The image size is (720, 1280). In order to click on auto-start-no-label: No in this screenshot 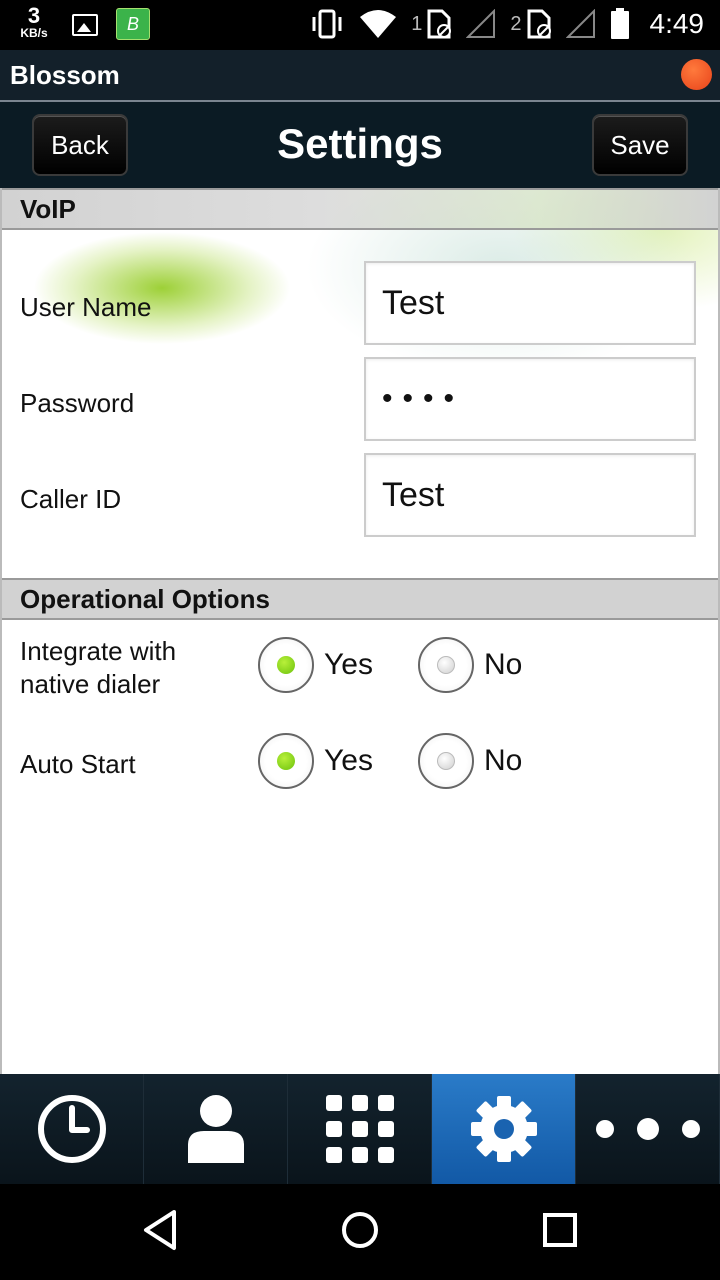, I will do `click(503, 761)`.